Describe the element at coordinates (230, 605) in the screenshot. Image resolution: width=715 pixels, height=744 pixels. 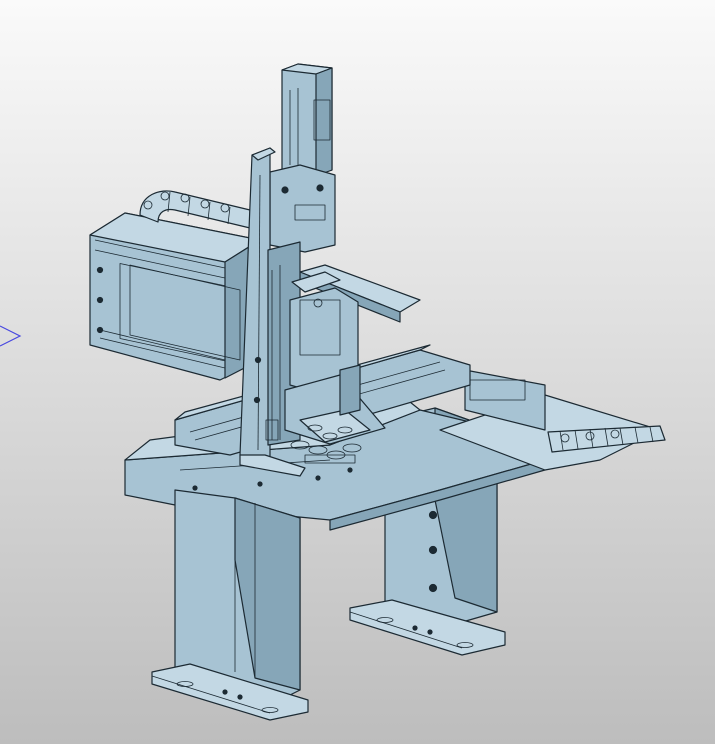
I see `left-support-leg` at that location.